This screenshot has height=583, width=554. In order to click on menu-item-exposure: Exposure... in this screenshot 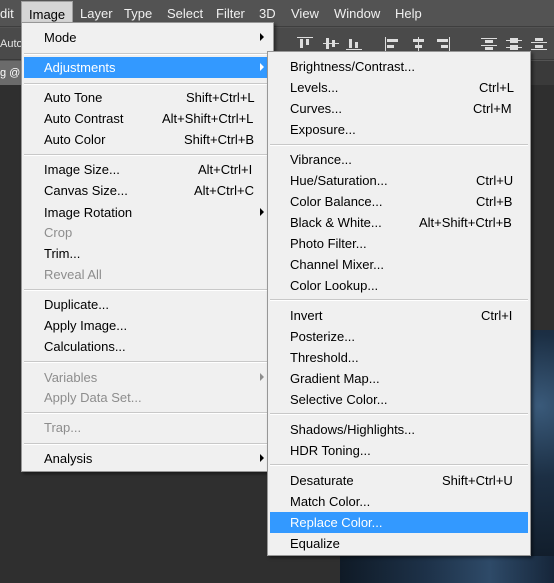, I will do `click(399, 129)`.